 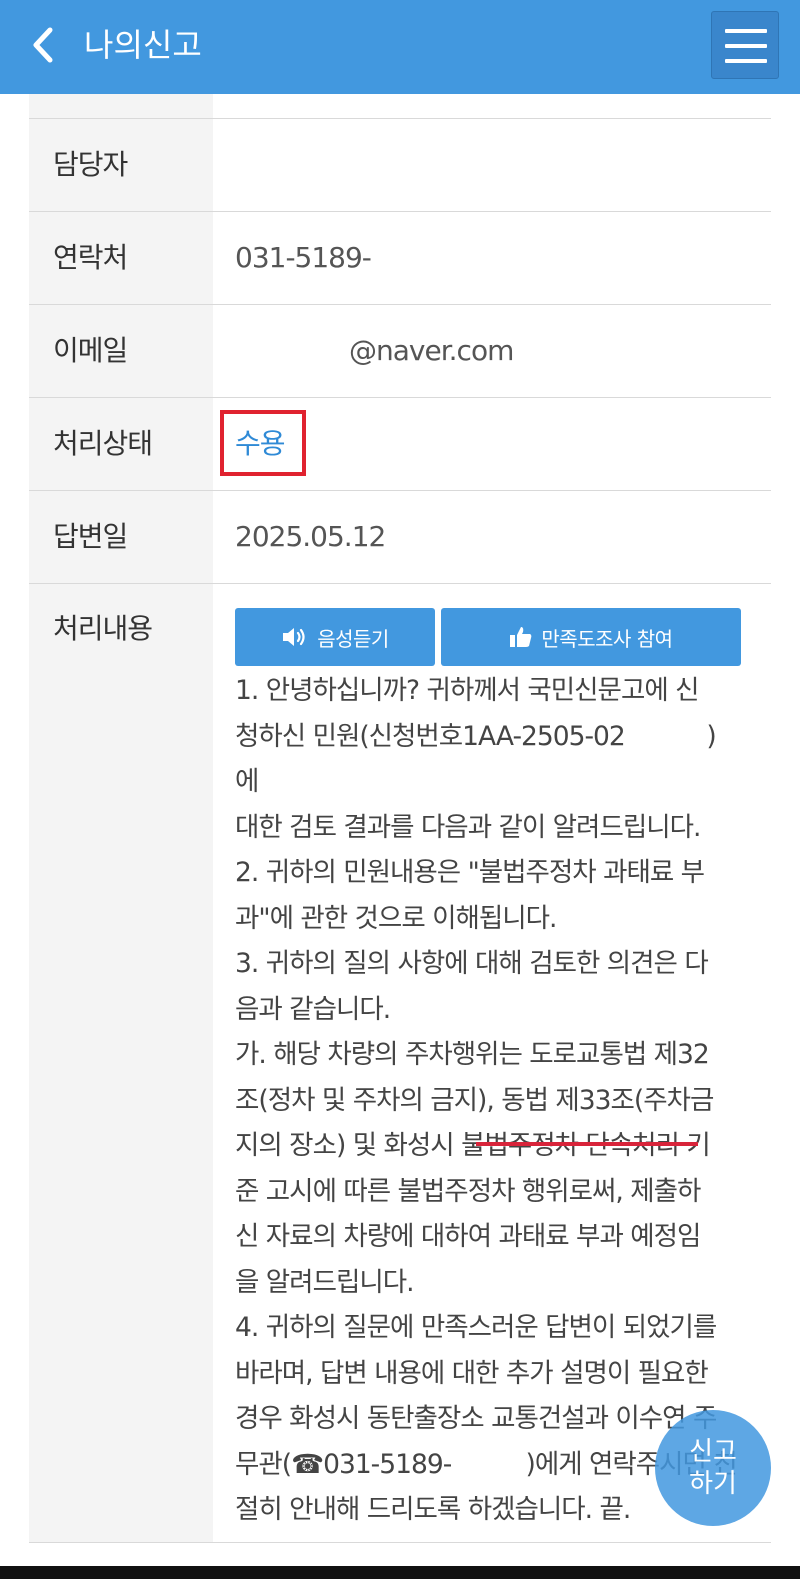 I want to click on fab-label-line1: 신고, so click(x=713, y=1452).